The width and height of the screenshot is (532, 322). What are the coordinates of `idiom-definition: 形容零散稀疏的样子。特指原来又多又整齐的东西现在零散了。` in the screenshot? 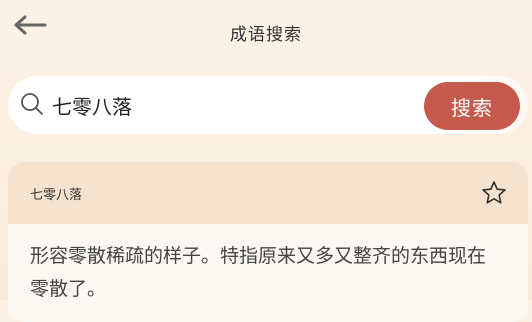 It's located at (258, 272).